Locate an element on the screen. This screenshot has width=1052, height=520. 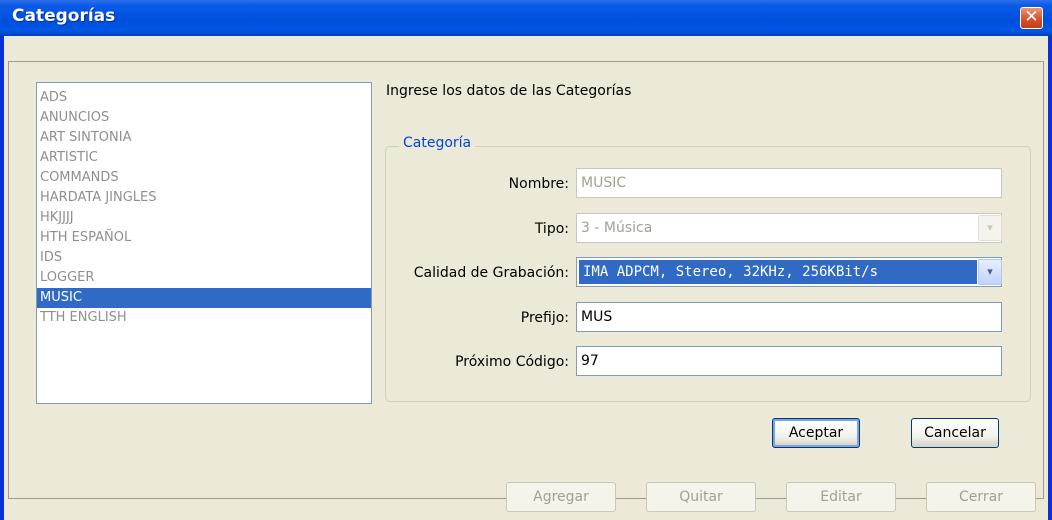
cancelar-button: Cancelar is located at coordinates (955, 433).